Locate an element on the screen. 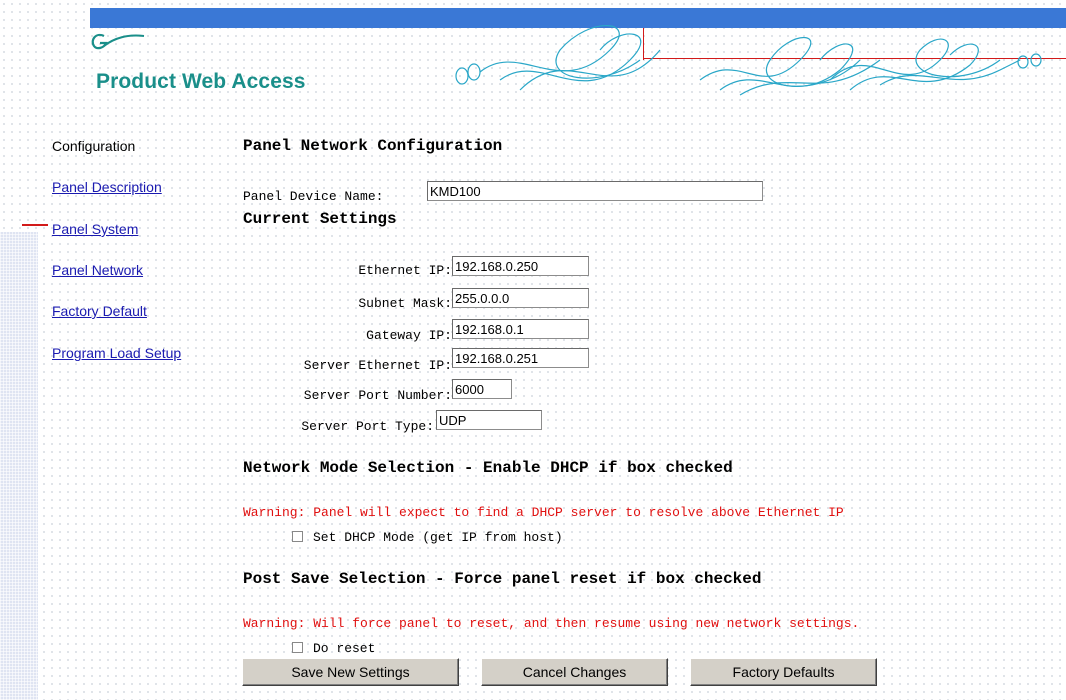  dhcp-mode-checkbox is located at coordinates (297, 536).